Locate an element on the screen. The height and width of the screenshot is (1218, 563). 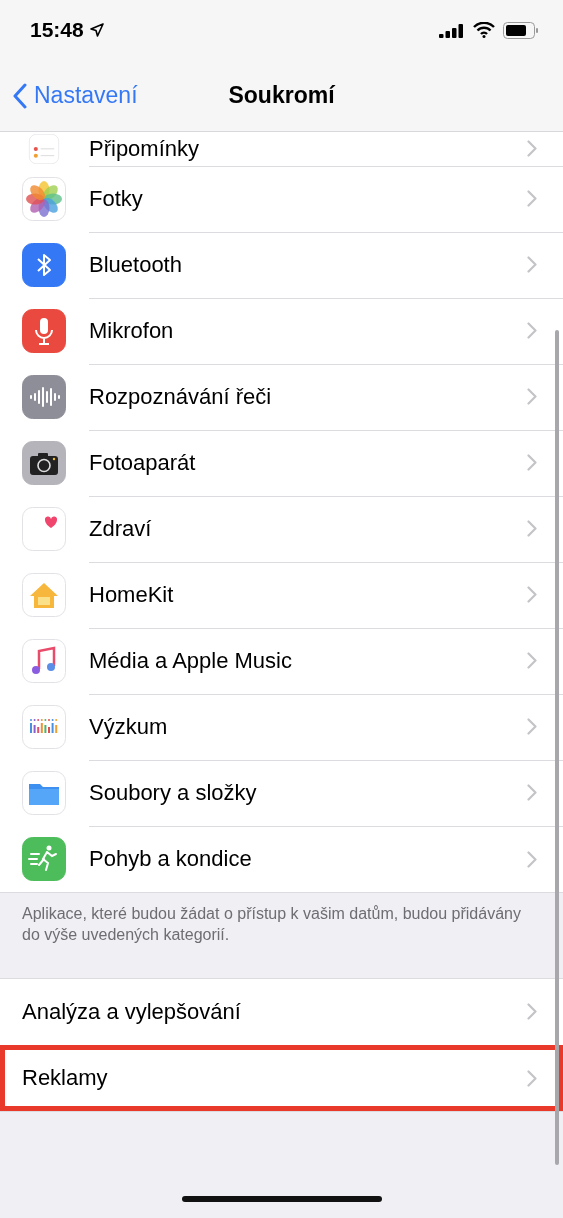
page-title: Soukromí is located at coordinates (281, 95).